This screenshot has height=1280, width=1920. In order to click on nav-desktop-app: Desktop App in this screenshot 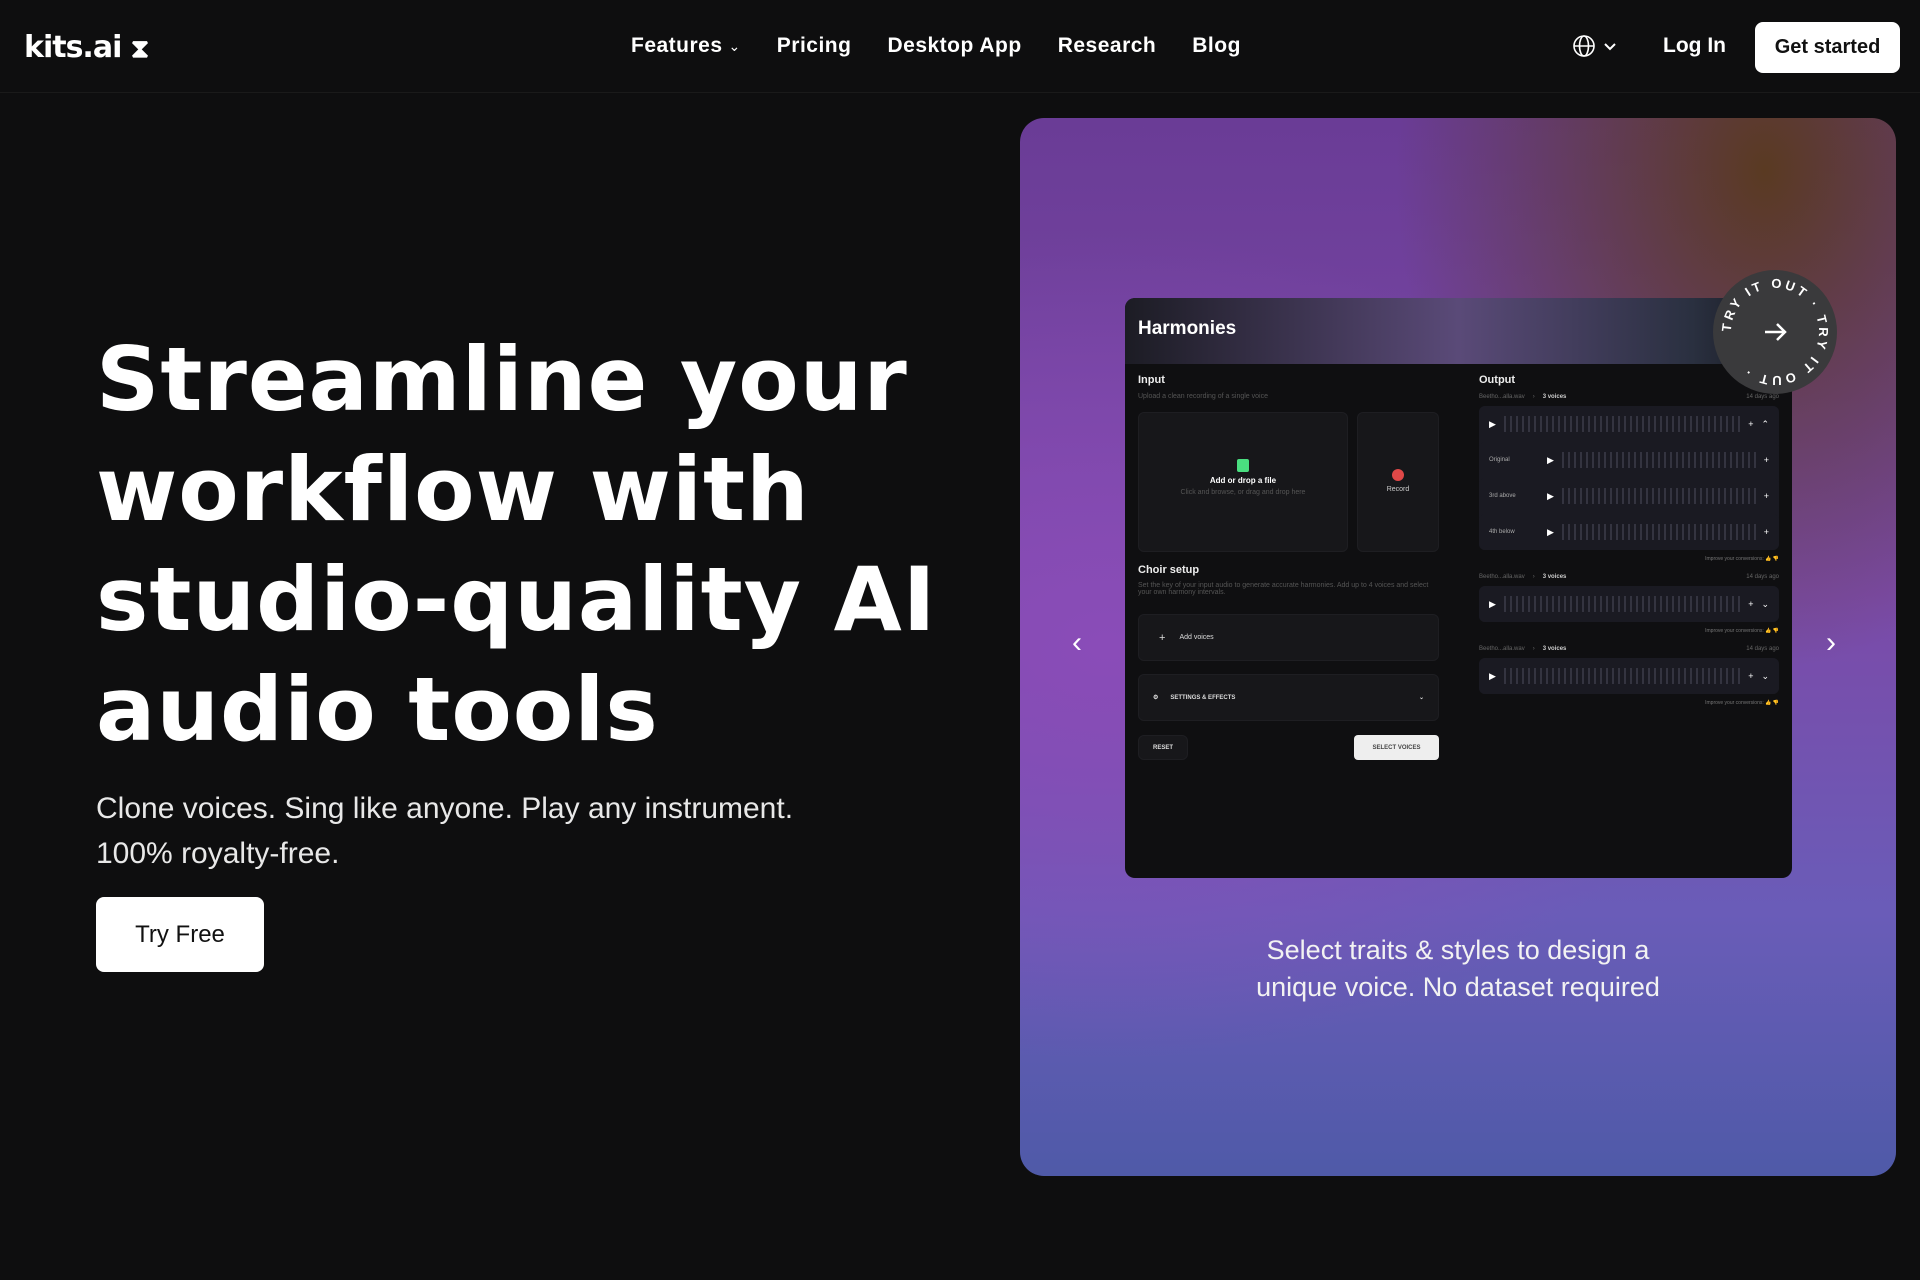, I will do `click(954, 46)`.